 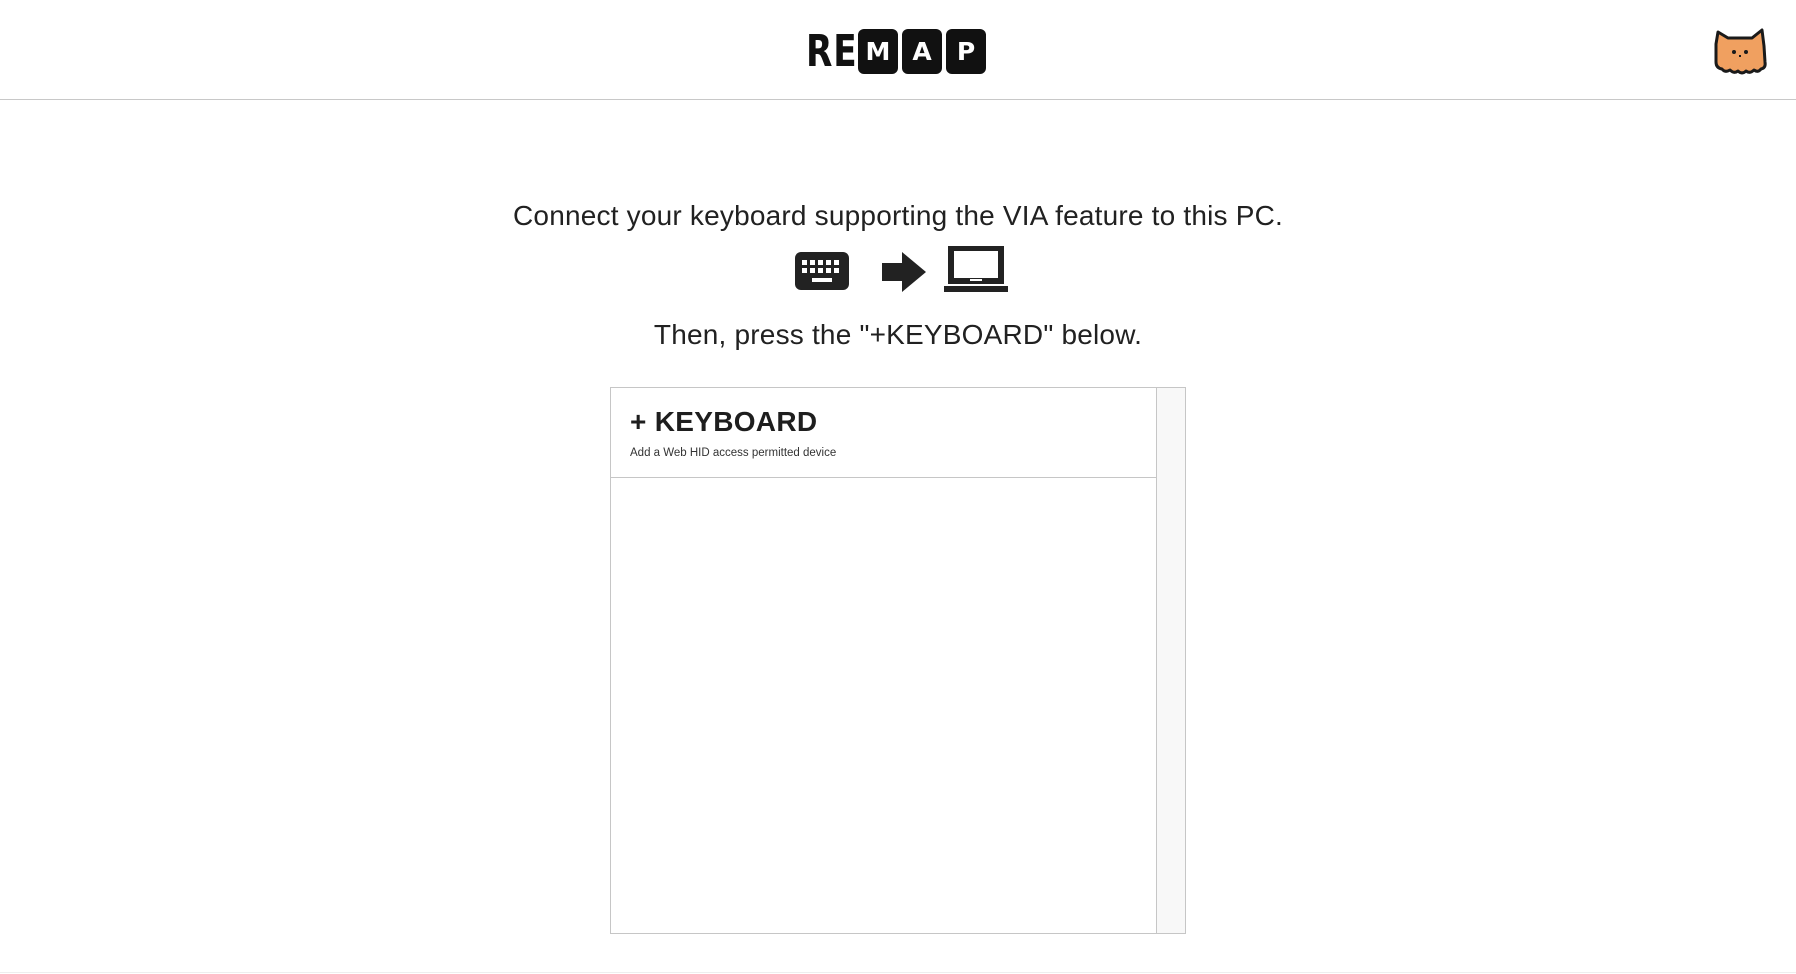 What do you see at coordinates (1171, 660) in the screenshot?
I see `device-list-scrollbar` at bounding box center [1171, 660].